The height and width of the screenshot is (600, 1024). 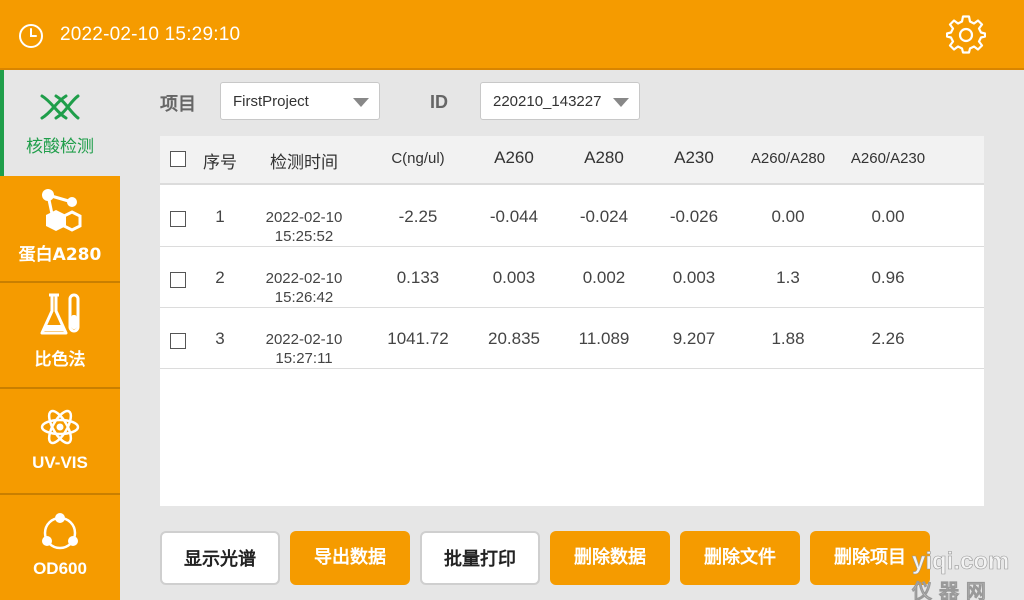 What do you see at coordinates (694, 277) in the screenshot?
I see `cell-a230: 0.003` at bounding box center [694, 277].